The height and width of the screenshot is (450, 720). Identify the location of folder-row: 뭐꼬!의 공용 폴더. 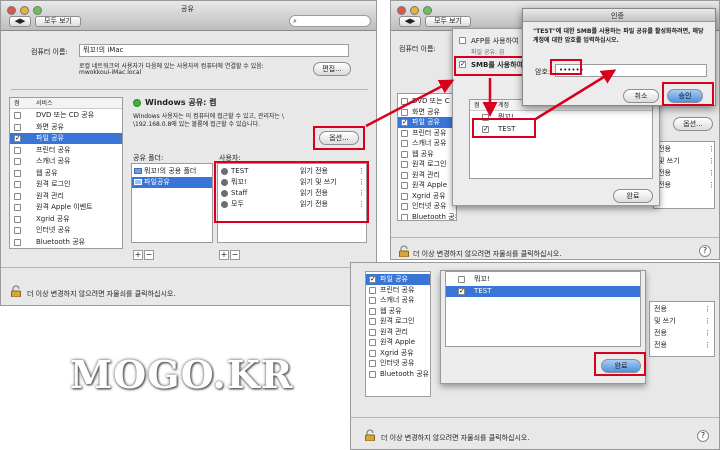
(172, 171).